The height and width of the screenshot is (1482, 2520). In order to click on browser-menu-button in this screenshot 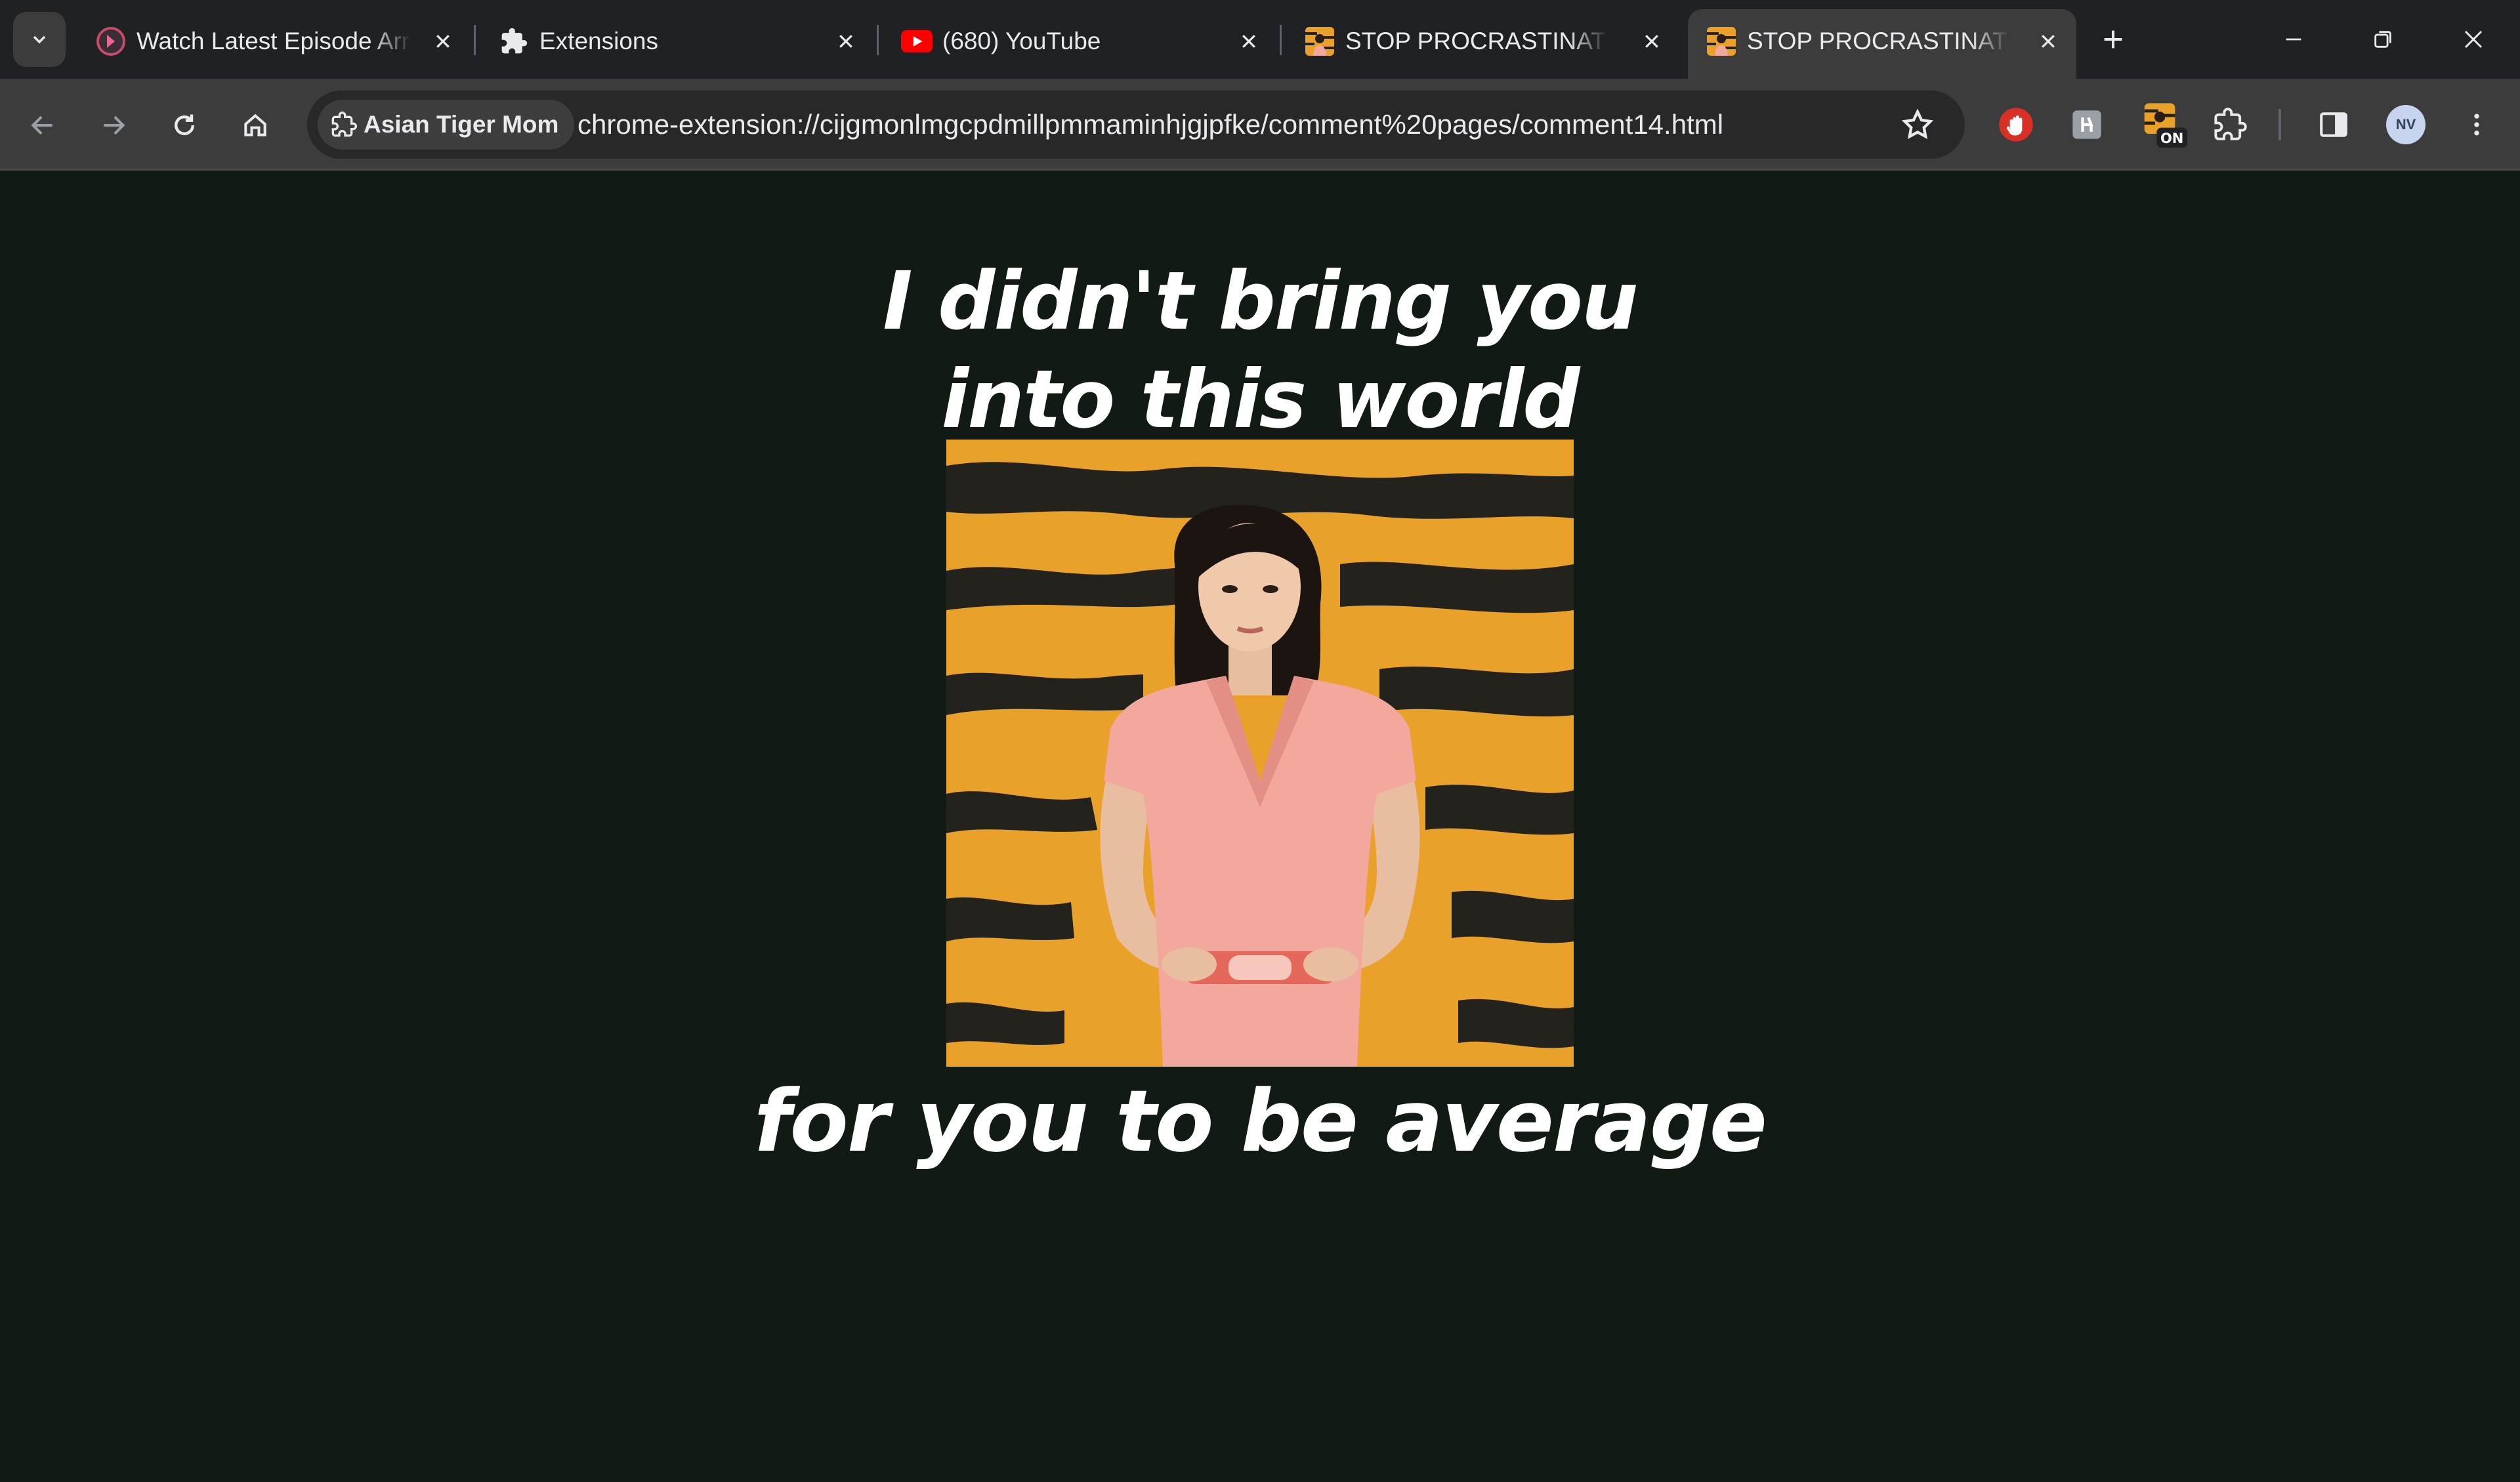, I will do `click(2477, 125)`.